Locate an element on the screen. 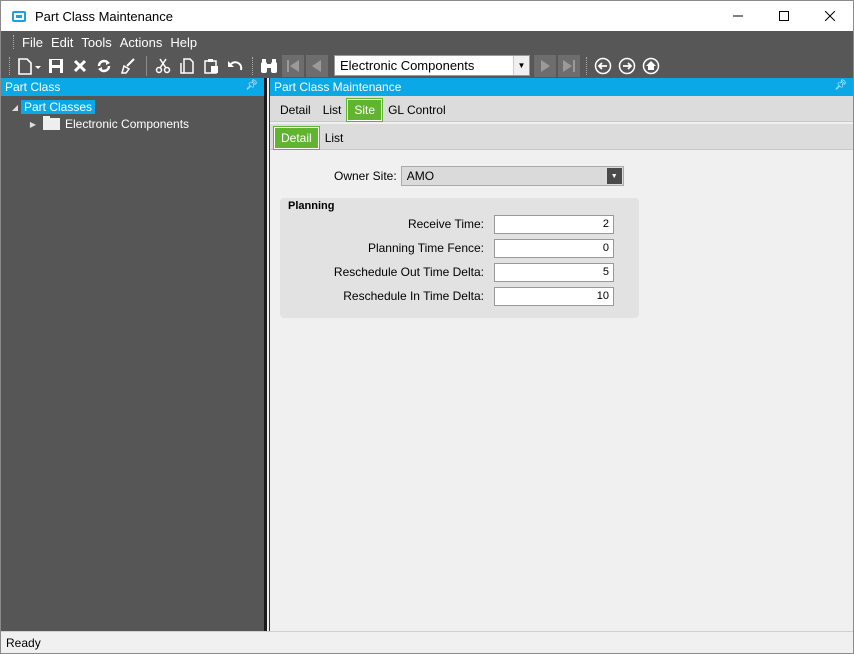 The height and width of the screenshot is (654, 854). reschedule-out-row: Reschedule Out Time Delta: 5 is located at coordinates (459, 272).